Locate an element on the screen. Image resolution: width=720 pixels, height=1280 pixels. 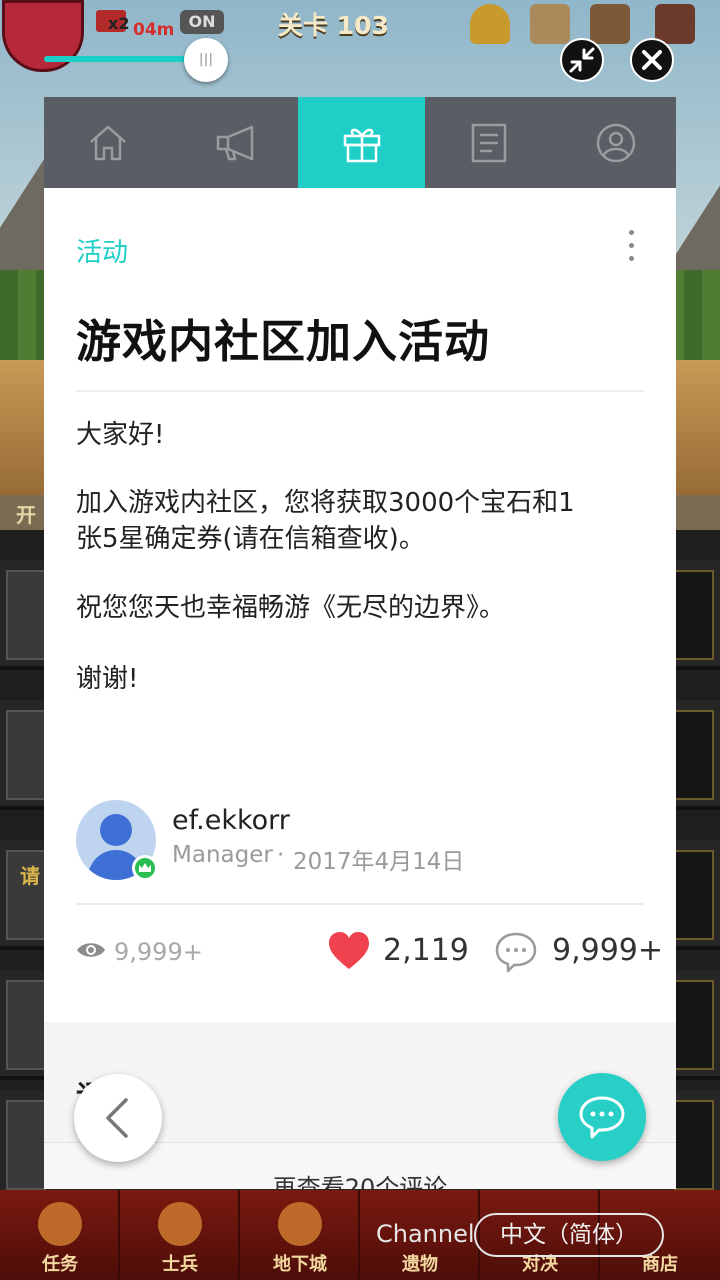
chat-button is located at coordinates (602, 1117).